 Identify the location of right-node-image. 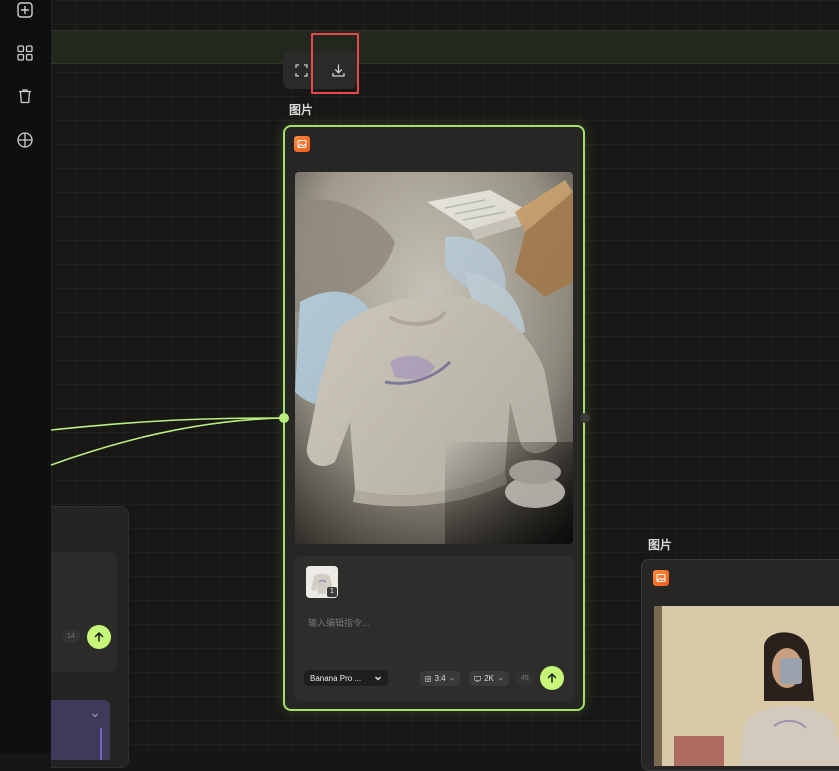
(746, 686).